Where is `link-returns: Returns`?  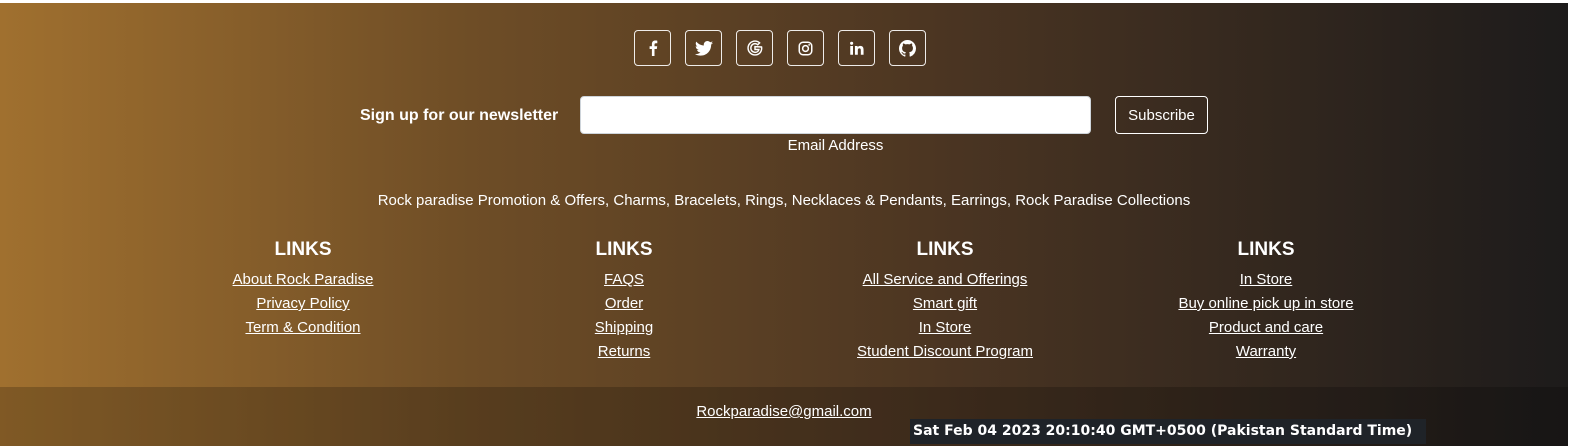 link-returns: Returns is located at coordinates (624, 352).